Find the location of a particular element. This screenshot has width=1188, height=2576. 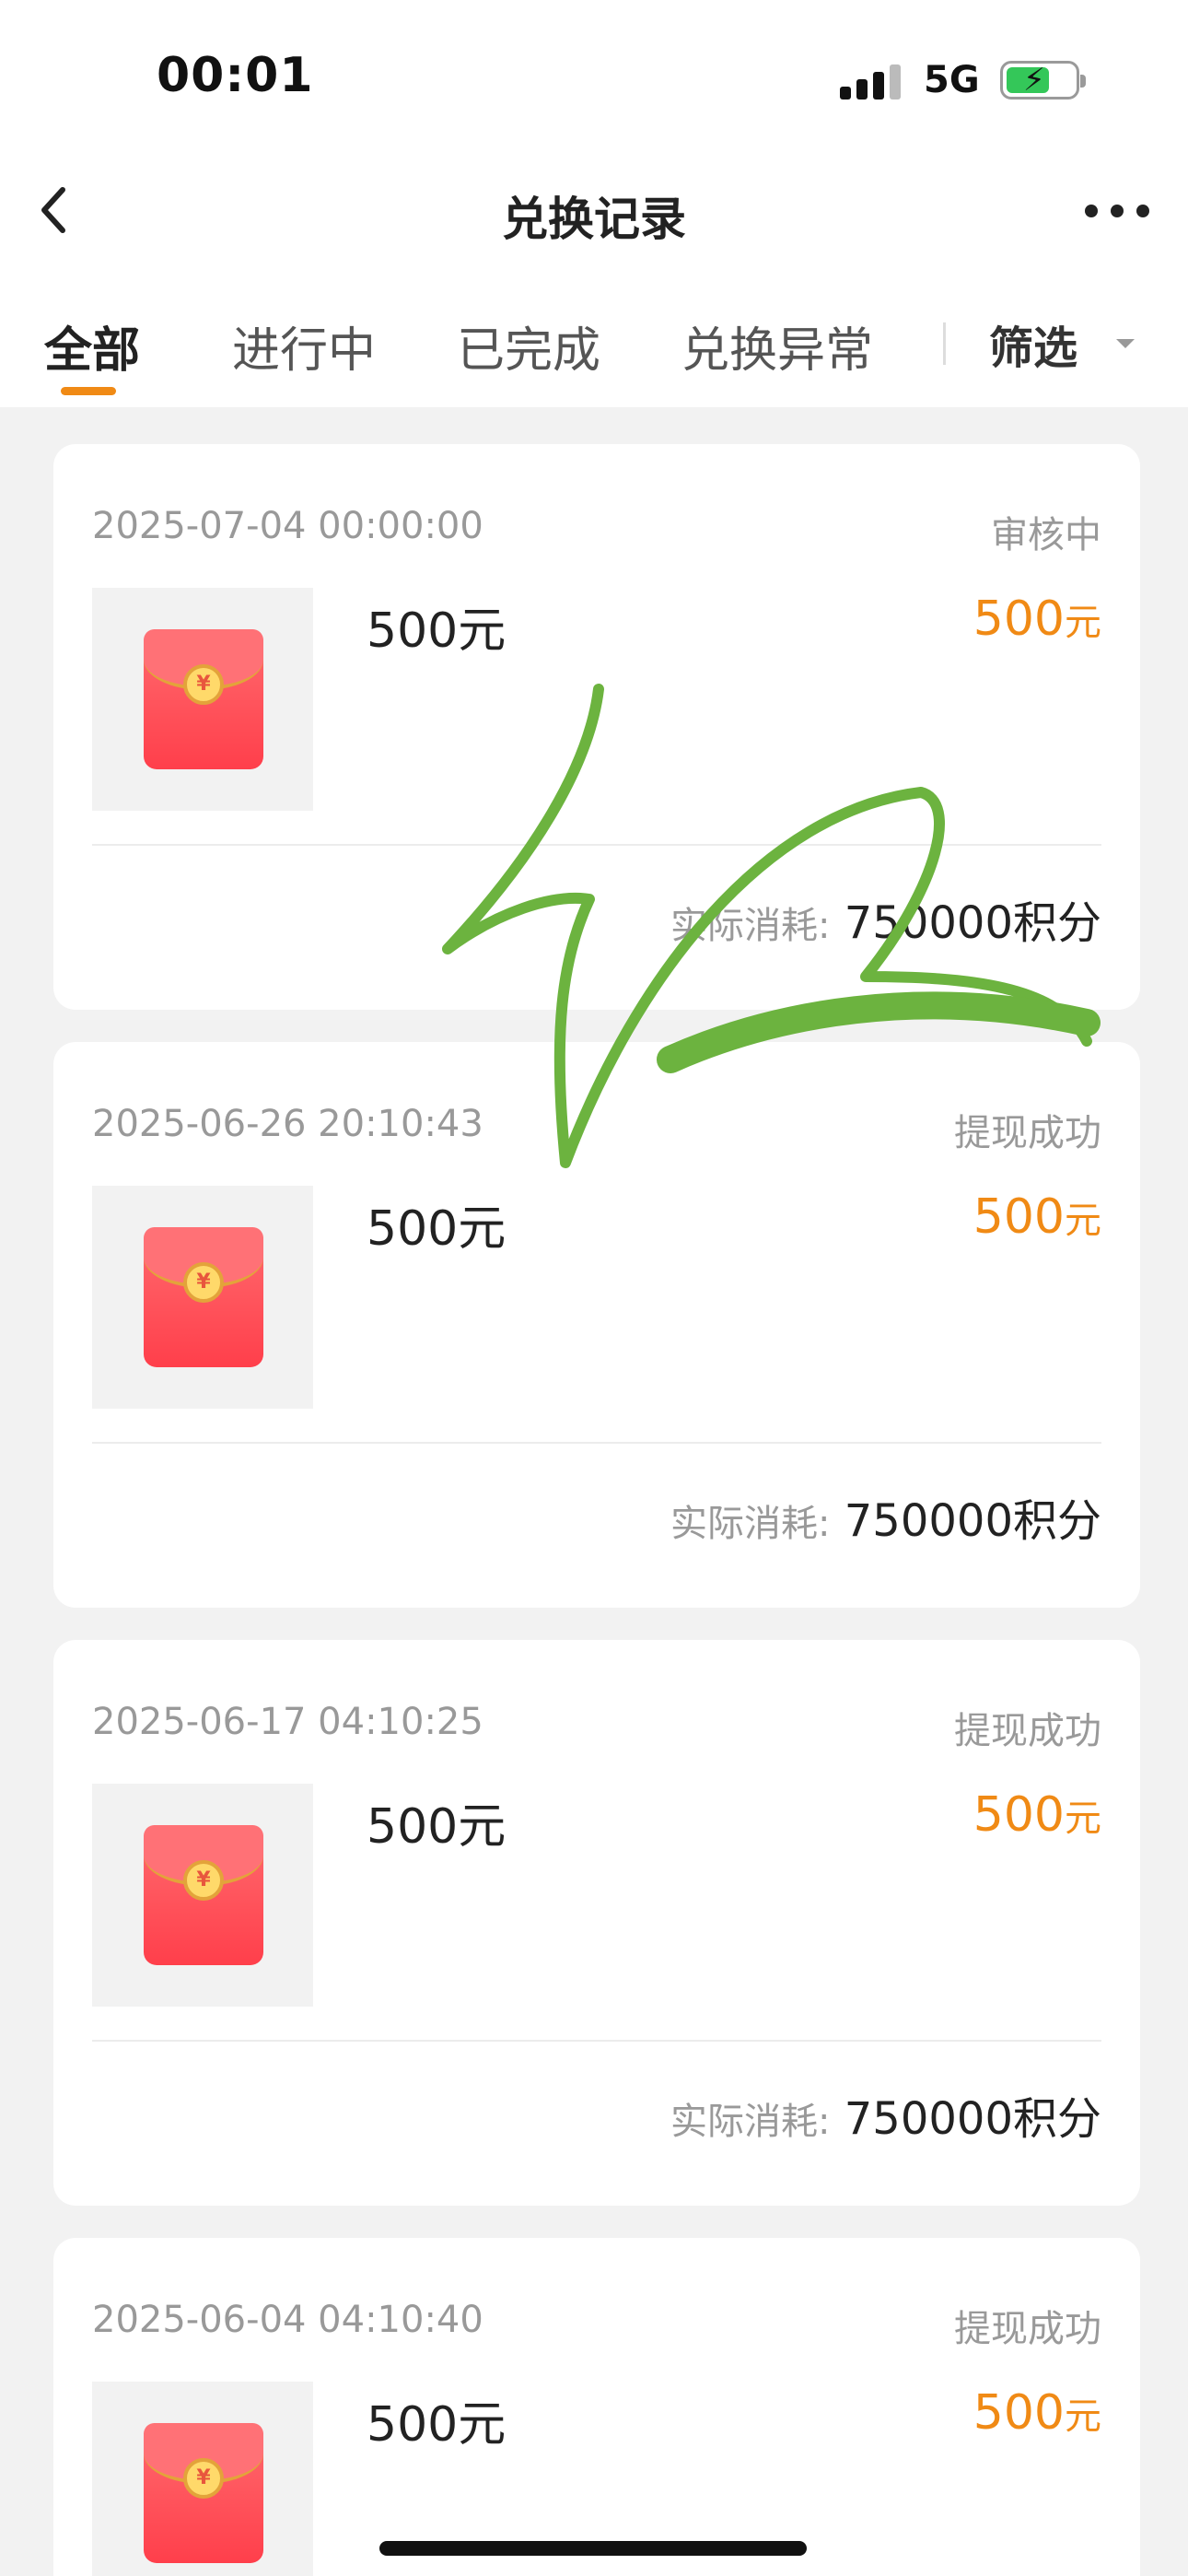

navigation-bar: 兑换记录 is located at coordinates (594, 214).